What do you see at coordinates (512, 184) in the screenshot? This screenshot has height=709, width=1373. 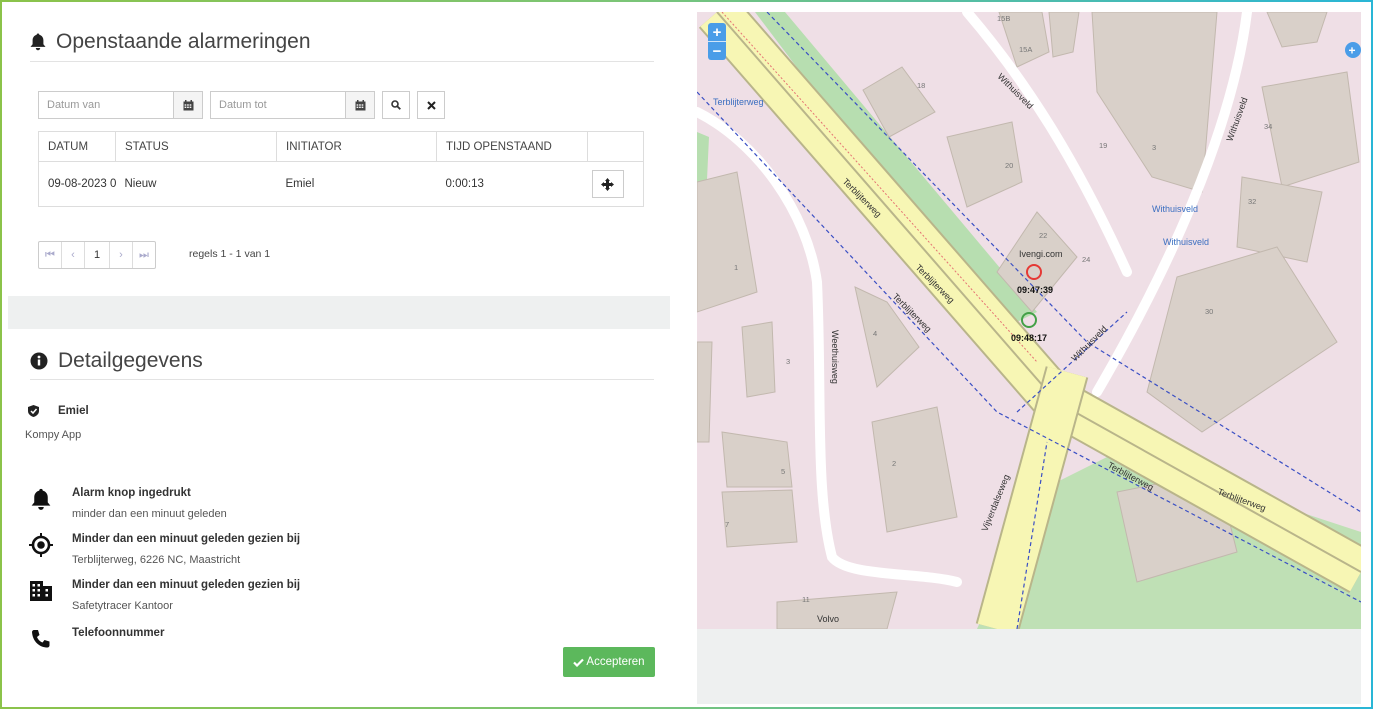 I see `cell-tijd: 0:00:13` at bounding box center [512, 184].